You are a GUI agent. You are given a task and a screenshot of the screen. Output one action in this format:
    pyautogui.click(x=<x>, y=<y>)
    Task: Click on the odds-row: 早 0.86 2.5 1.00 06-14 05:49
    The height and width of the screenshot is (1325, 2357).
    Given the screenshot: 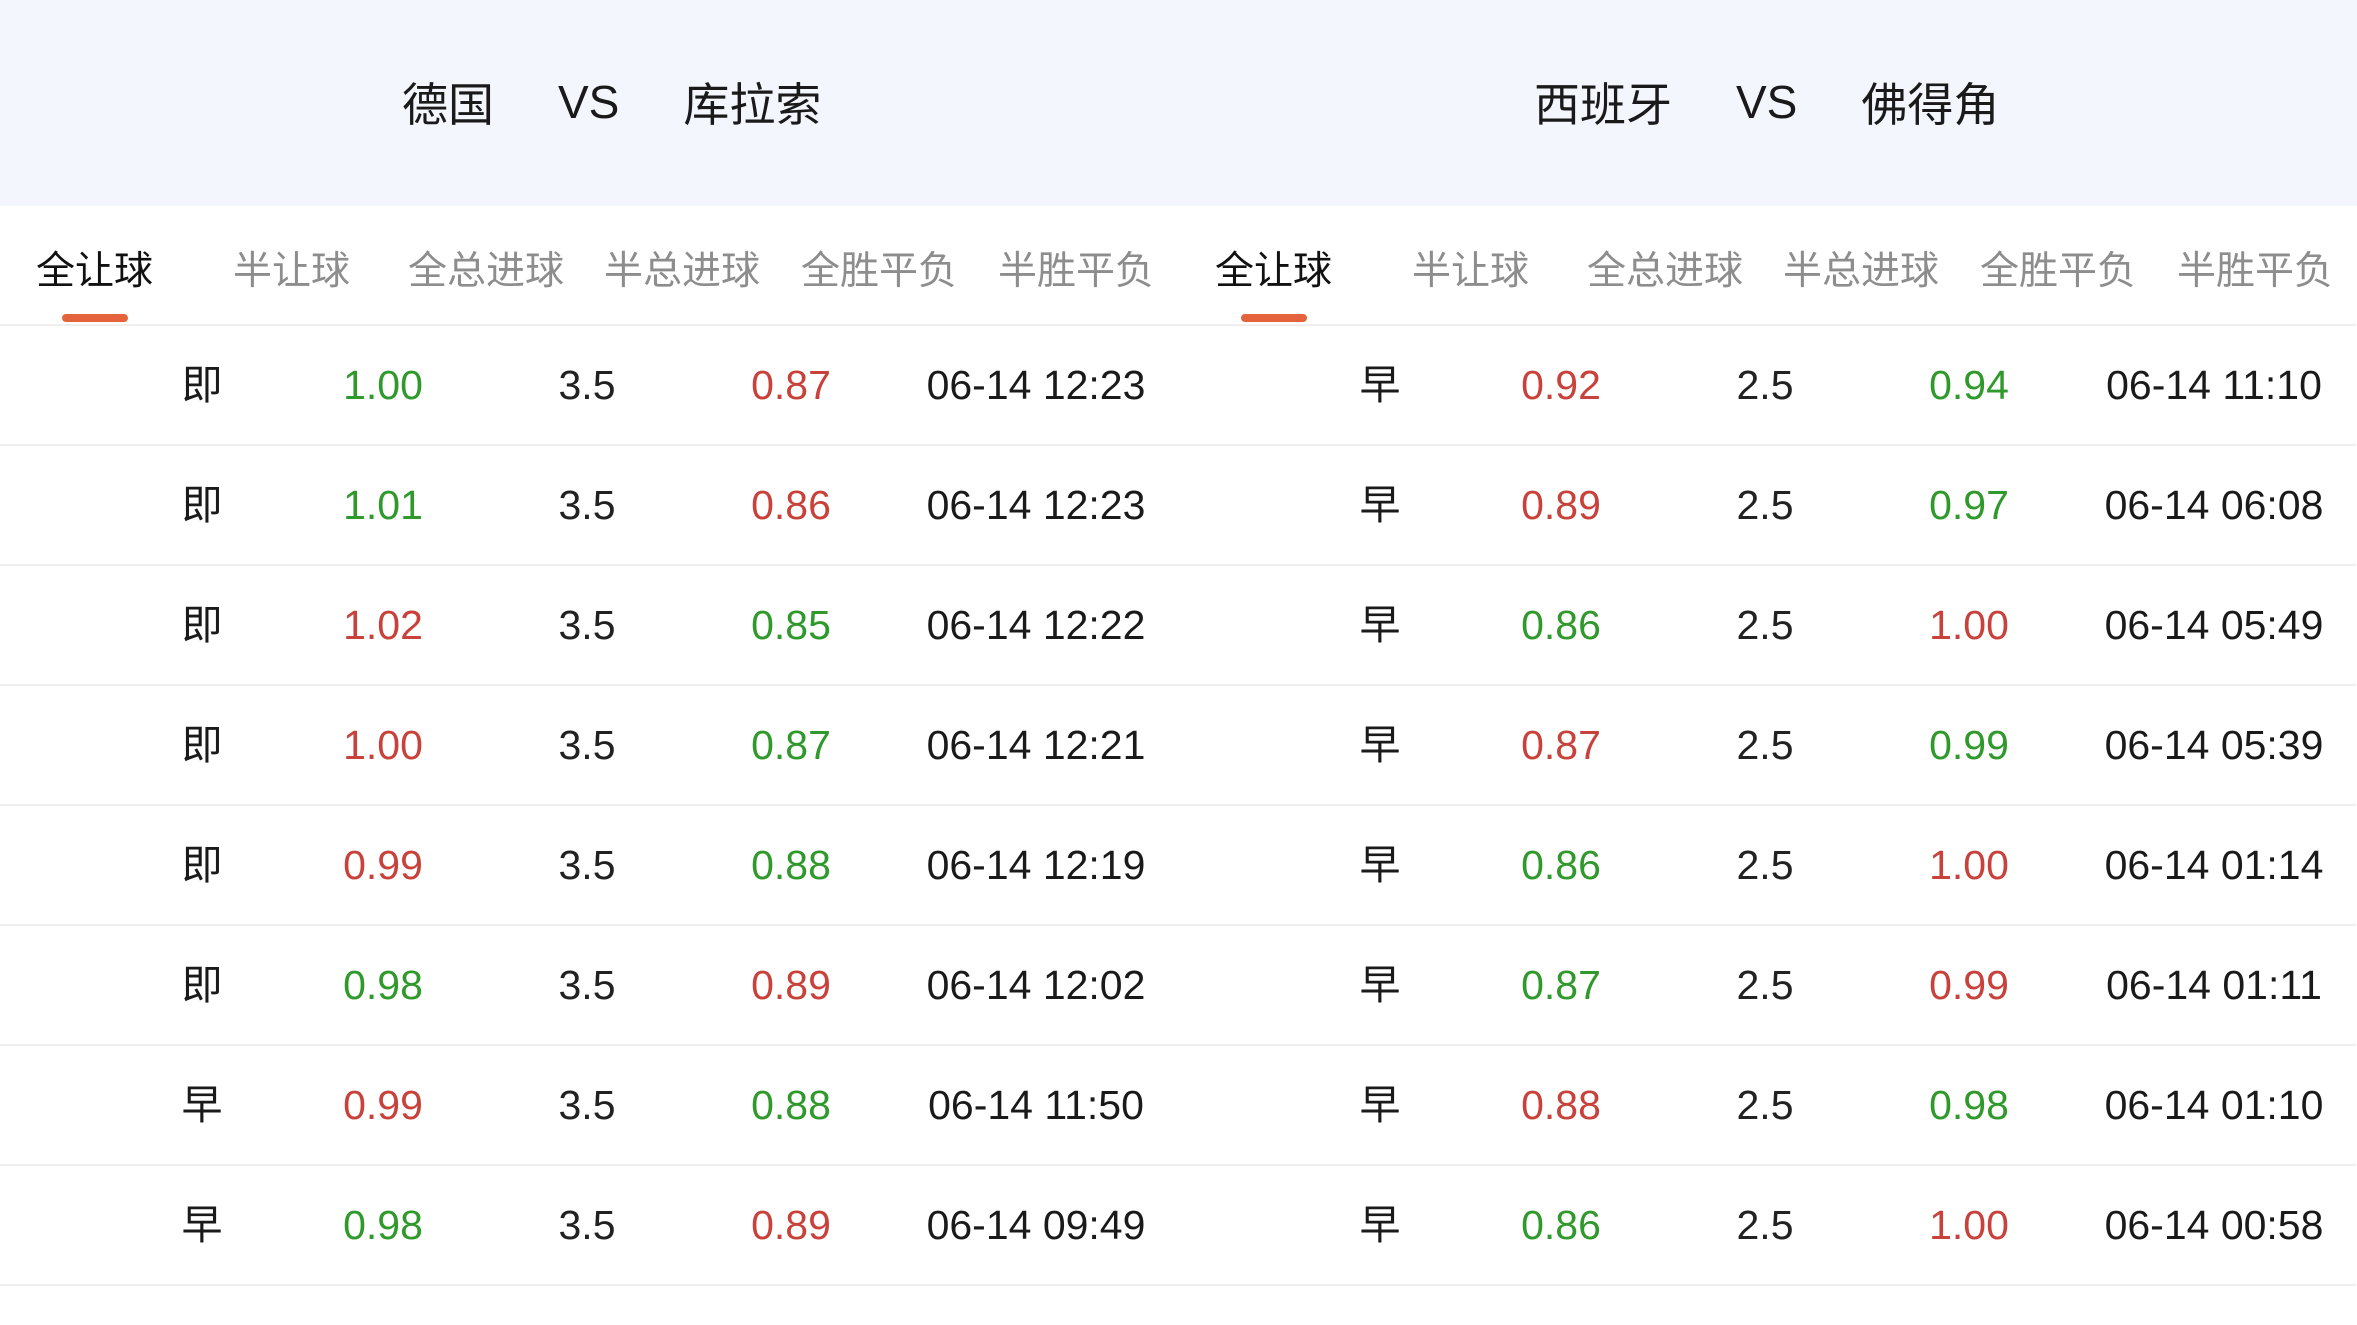 What is the action you would take?
    pyautogui.click(x=1767, y=626)
    